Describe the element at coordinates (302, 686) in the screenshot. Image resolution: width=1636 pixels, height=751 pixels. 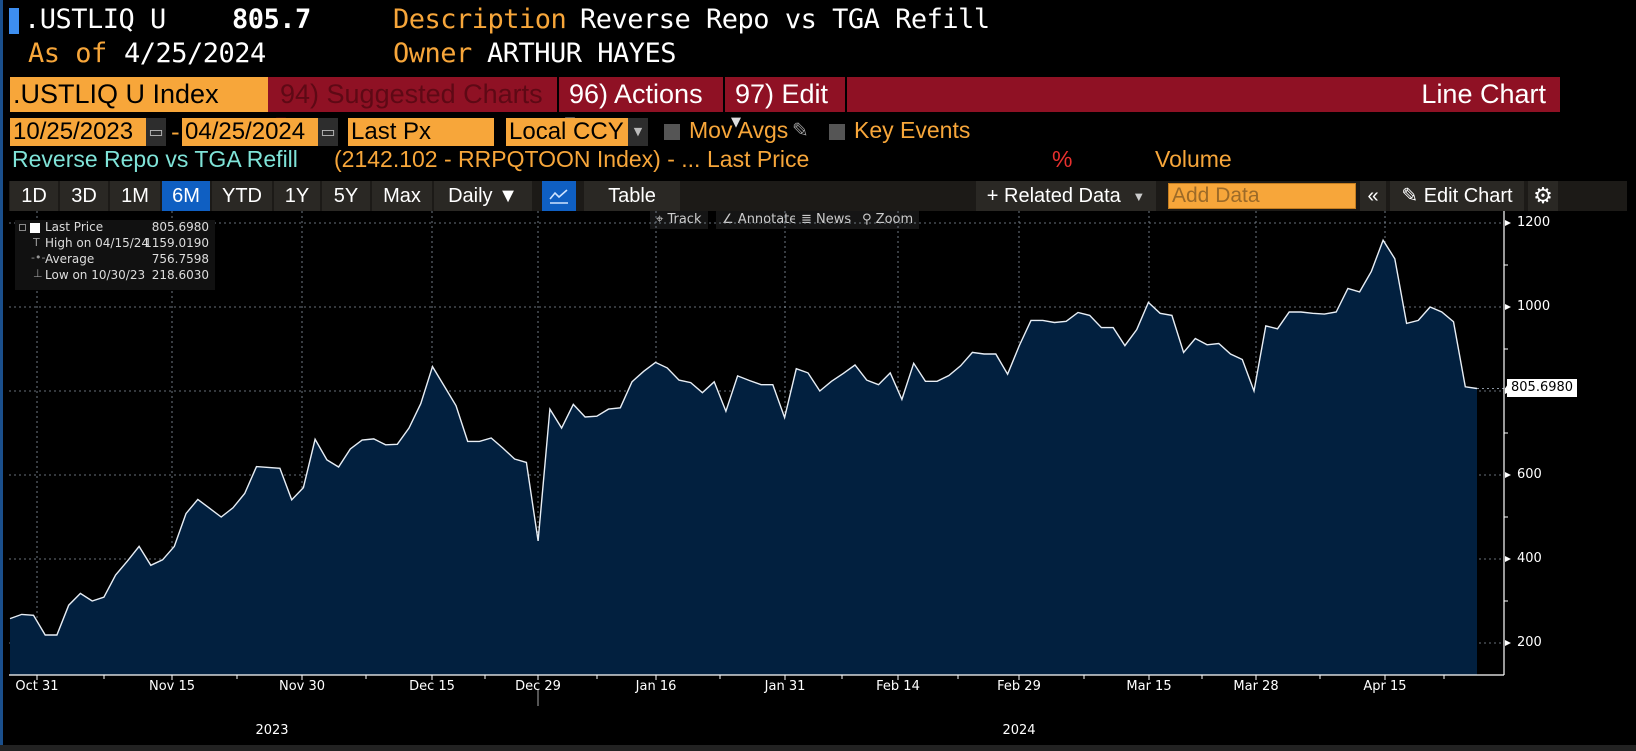
I see `x-tick-label: Nov 30` at that location.